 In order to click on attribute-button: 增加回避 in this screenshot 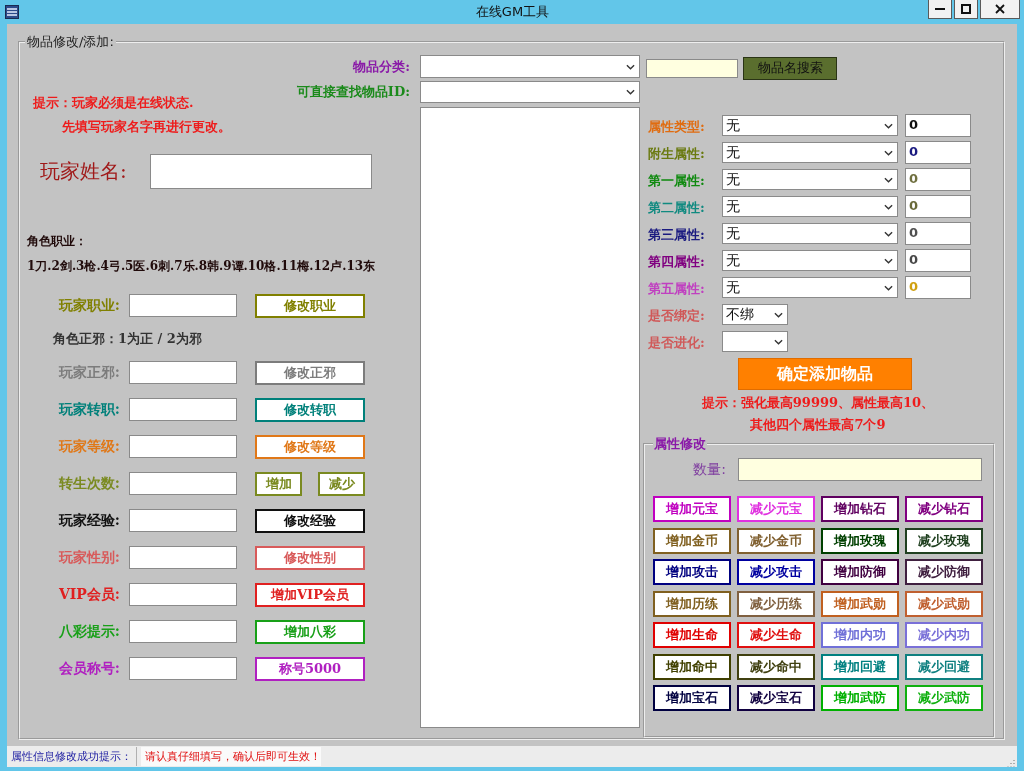, I will do `click(860, 666)`.